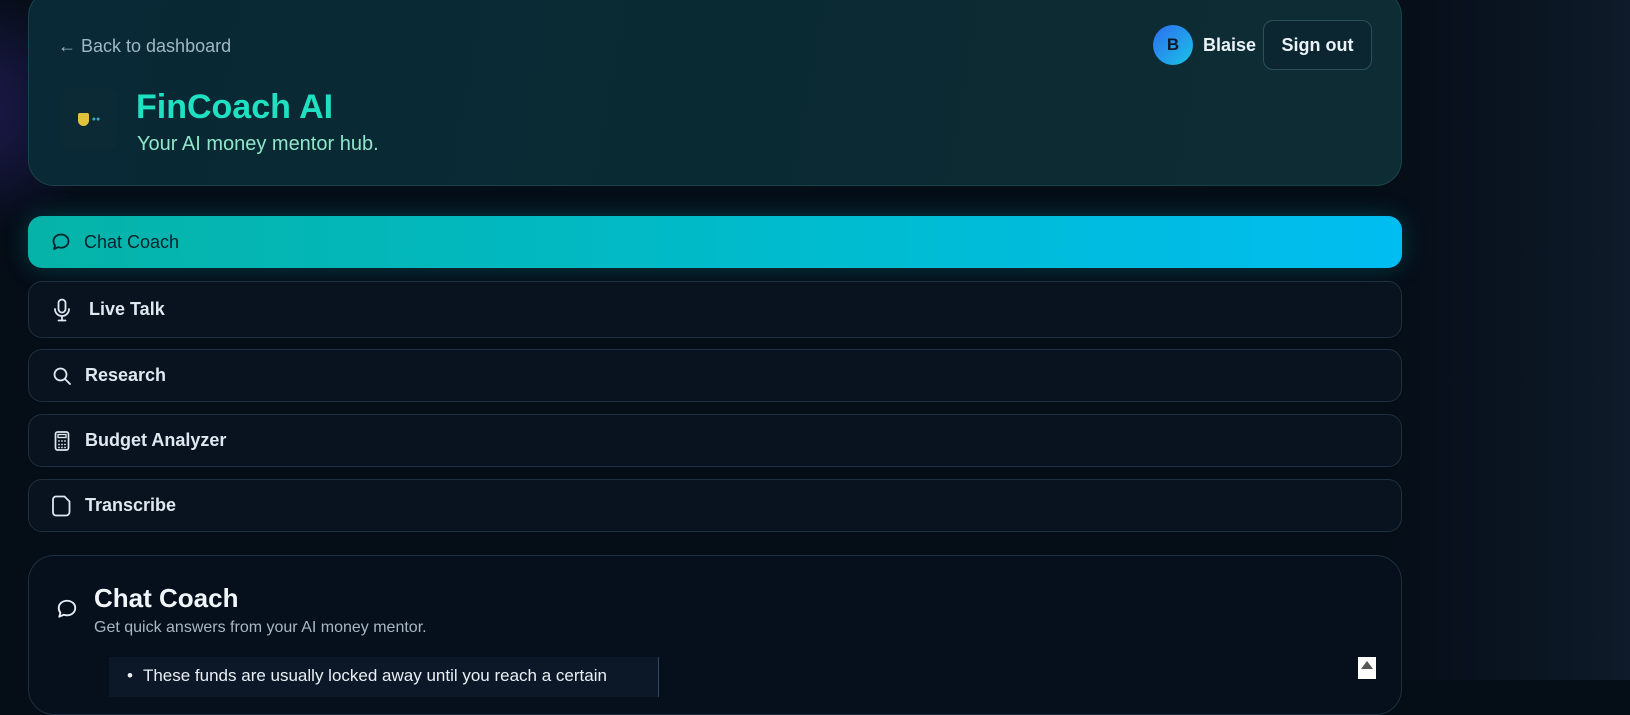 This screenshot has width=1630, height=715. What do you see at coordinates (126, 375) in the screenshot?
I see `tab-label: Research` at bounding box center [126, 375].